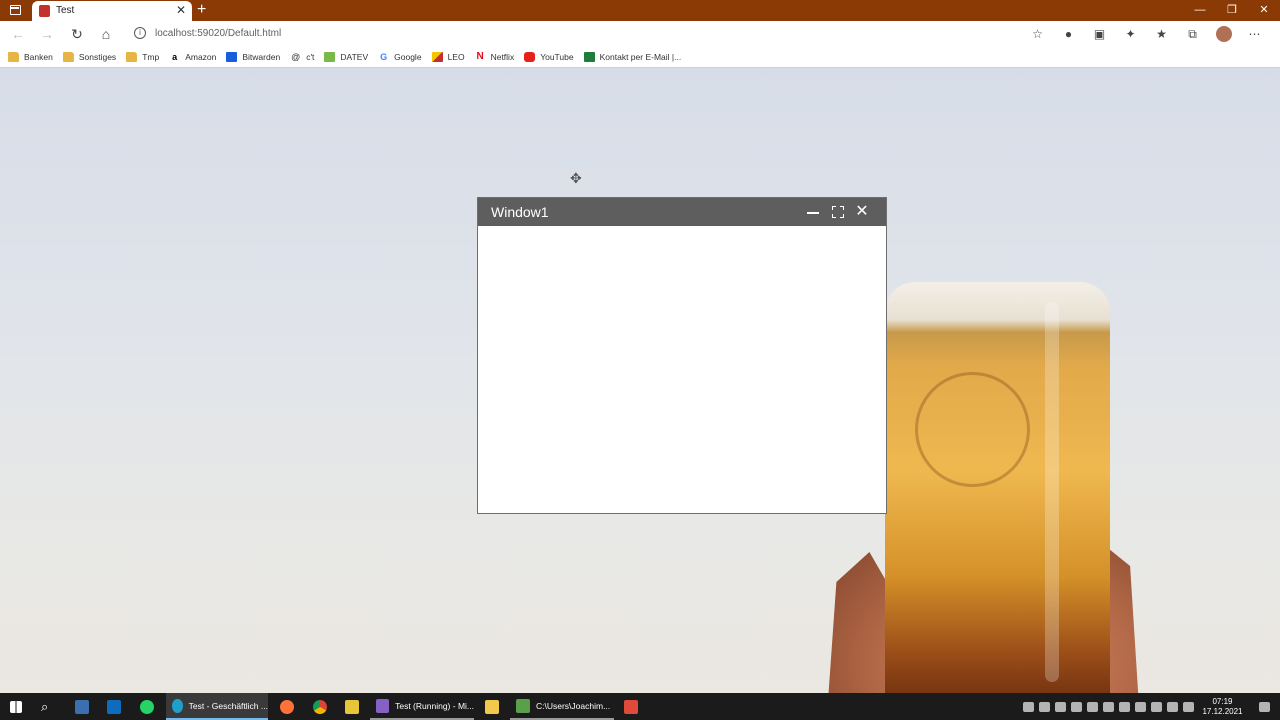 The image size is (1280, 720). What do you see at coordinates (1092, 706) in the screenshot?
I see `microphone-icon` at bounding box center [1092, 706].